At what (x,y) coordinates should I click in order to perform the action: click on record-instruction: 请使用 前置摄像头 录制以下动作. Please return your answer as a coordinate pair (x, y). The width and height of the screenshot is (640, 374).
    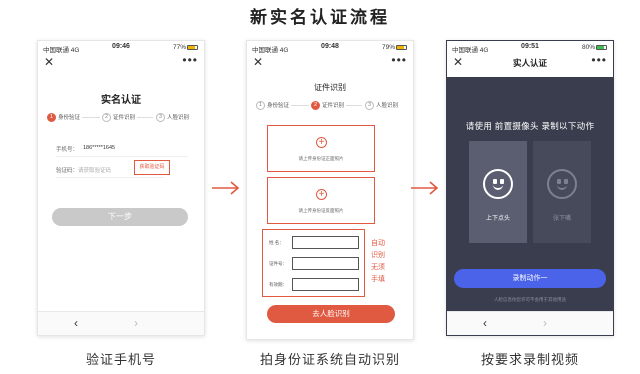
    Looking at the image, I should click on (530, 126).